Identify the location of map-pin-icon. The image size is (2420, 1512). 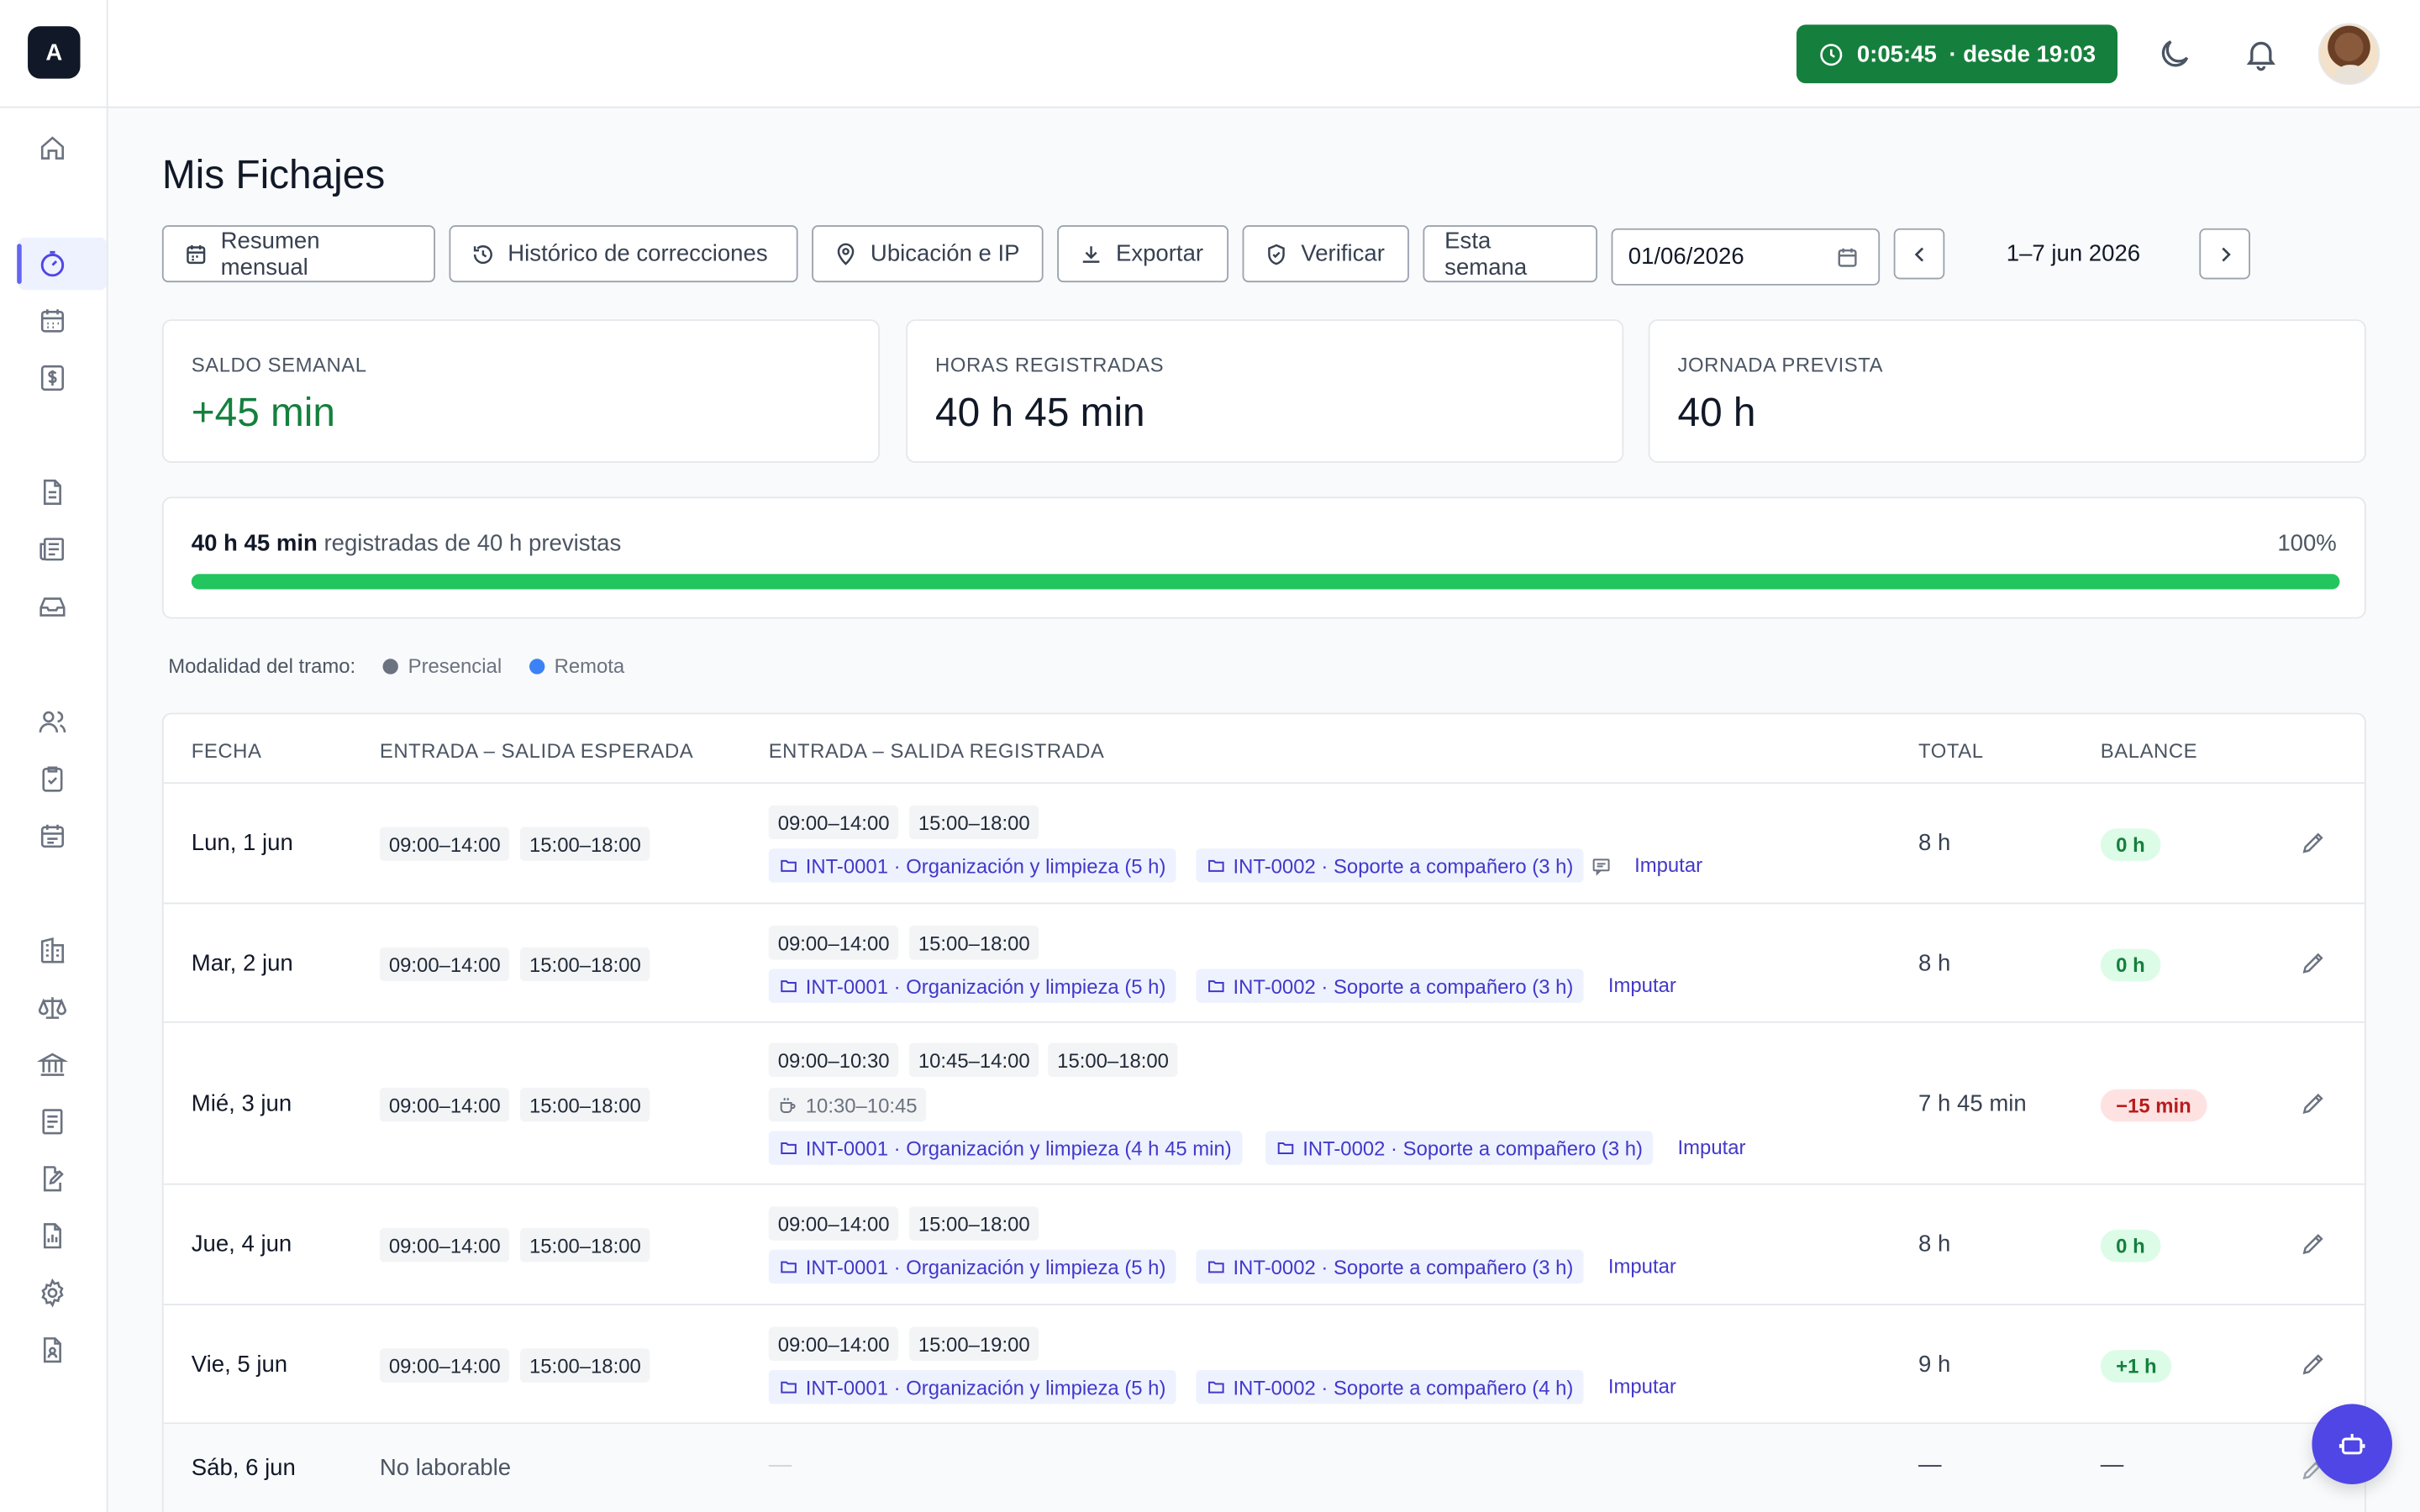
(846, 253).